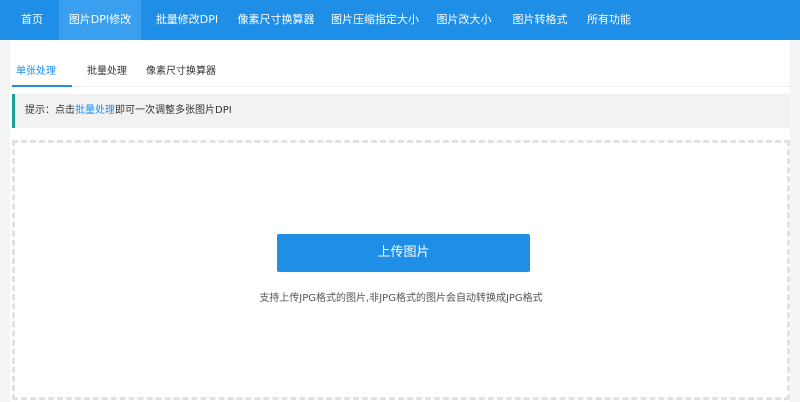  What do you see at coordinates (100, 20) in the screenshot?
I see `nav-item-dpi-modify: 图片DPI修改` at bounding box center [100, 20].